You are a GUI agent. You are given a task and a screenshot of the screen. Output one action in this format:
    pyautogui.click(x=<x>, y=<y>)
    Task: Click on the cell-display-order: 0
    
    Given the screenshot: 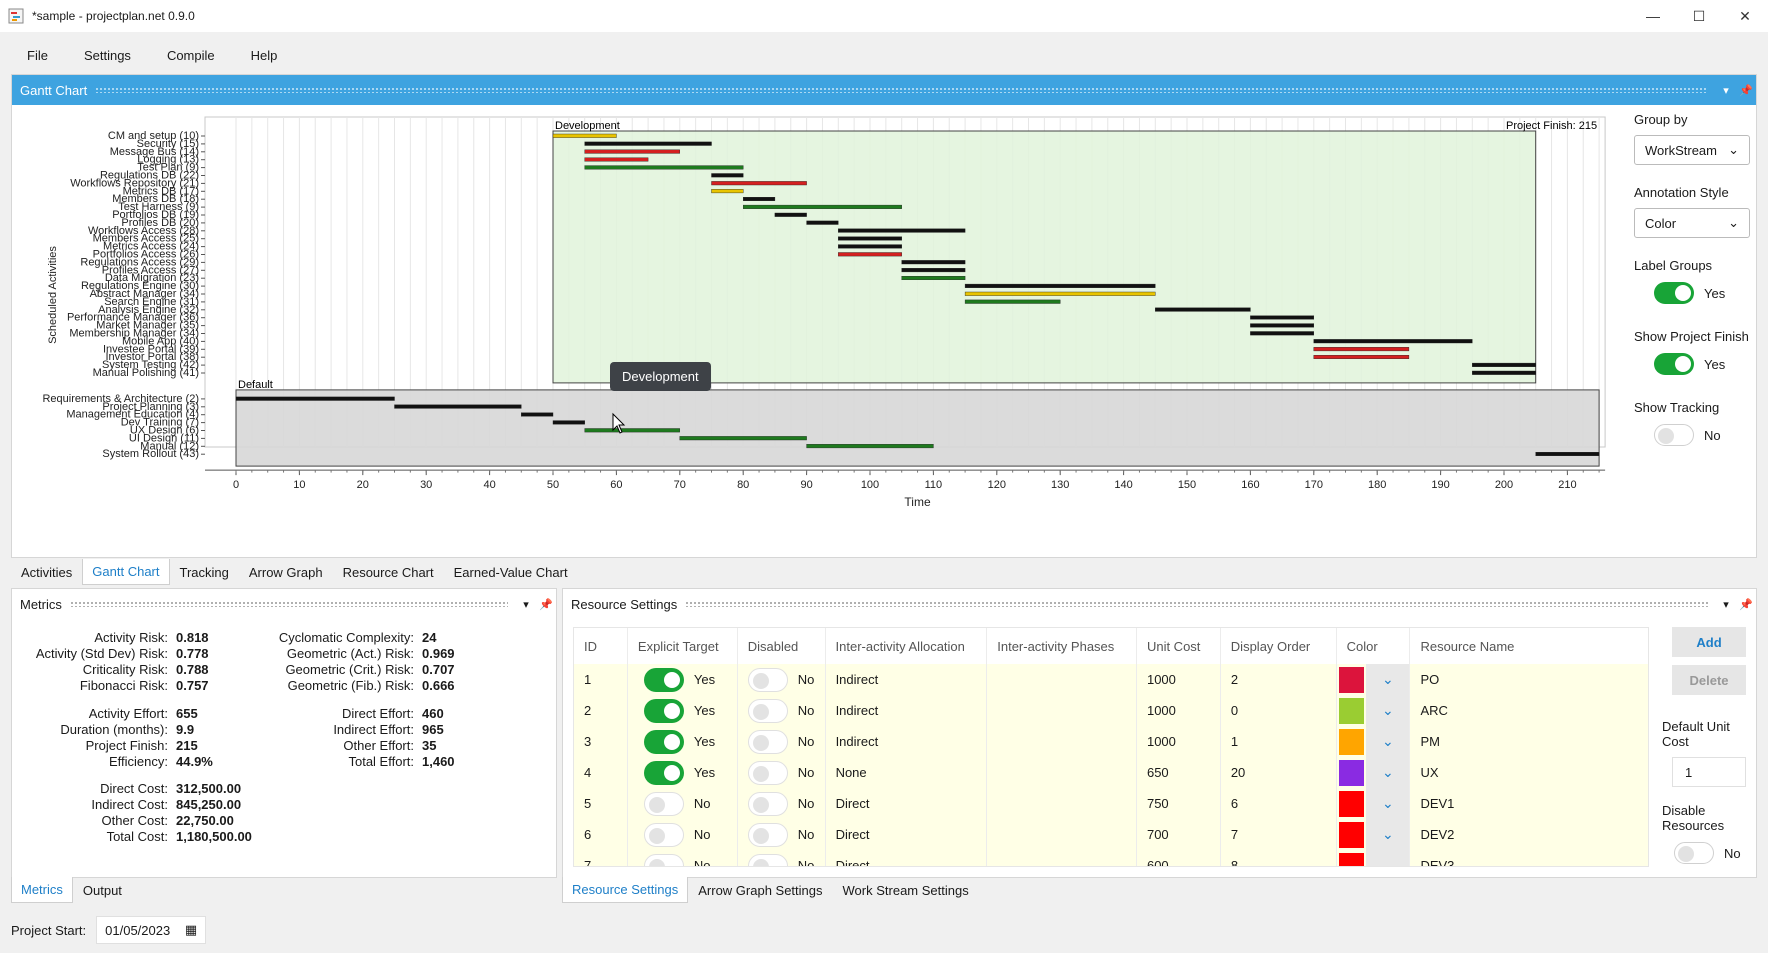 What is the action you would take?
    pyautogui.click(x=1279, y=710)
    